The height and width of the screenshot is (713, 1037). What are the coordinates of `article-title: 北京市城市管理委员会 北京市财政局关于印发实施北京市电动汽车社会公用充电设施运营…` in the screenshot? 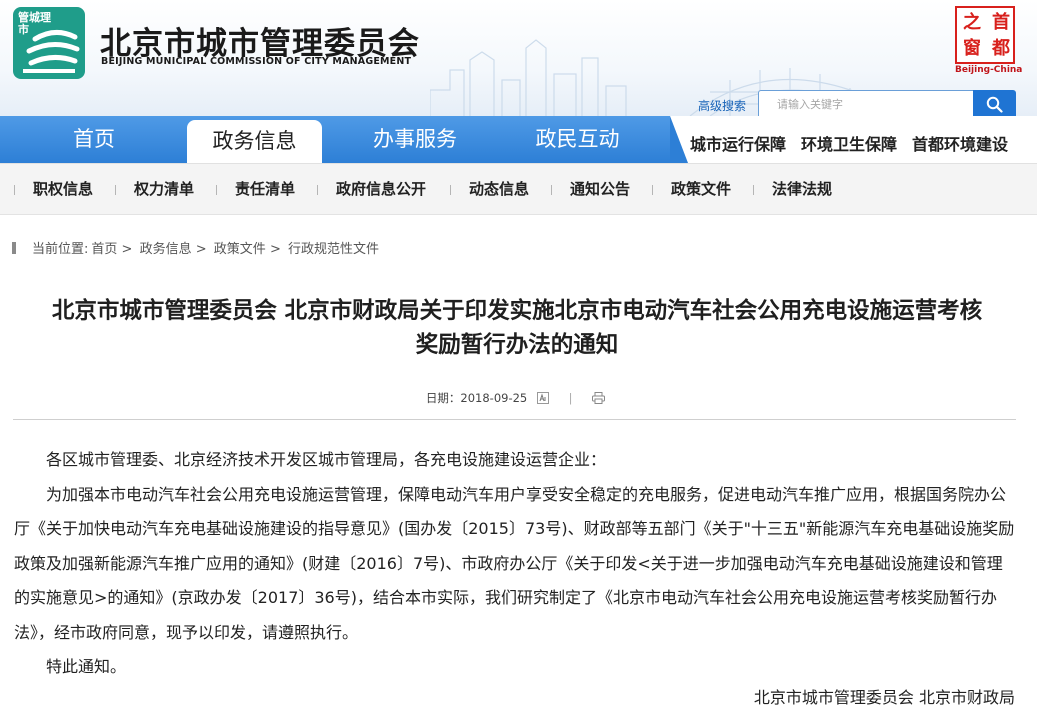 It's located at (517, 328).